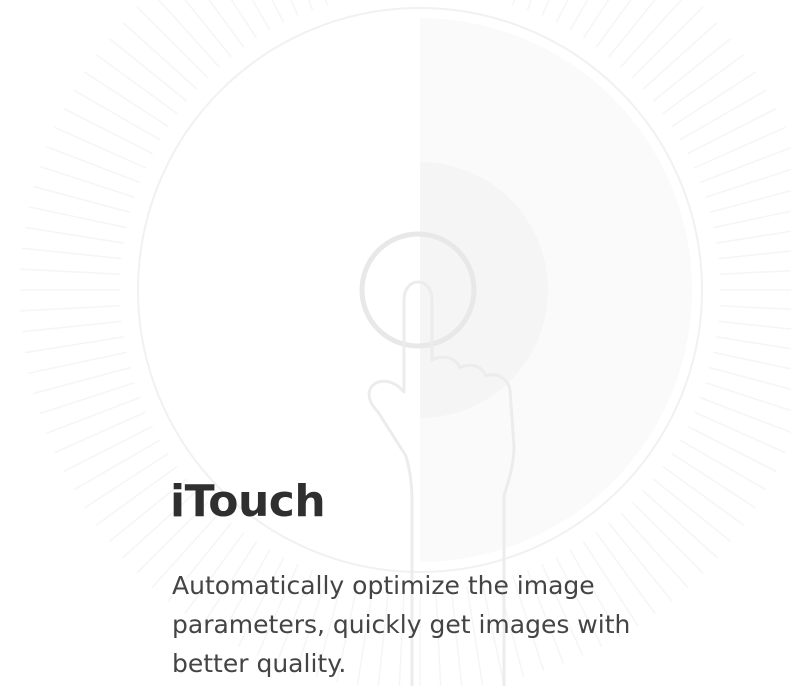 The image size is (791, 686). I want to click on feature-title: iTouch, so click(248, 501).